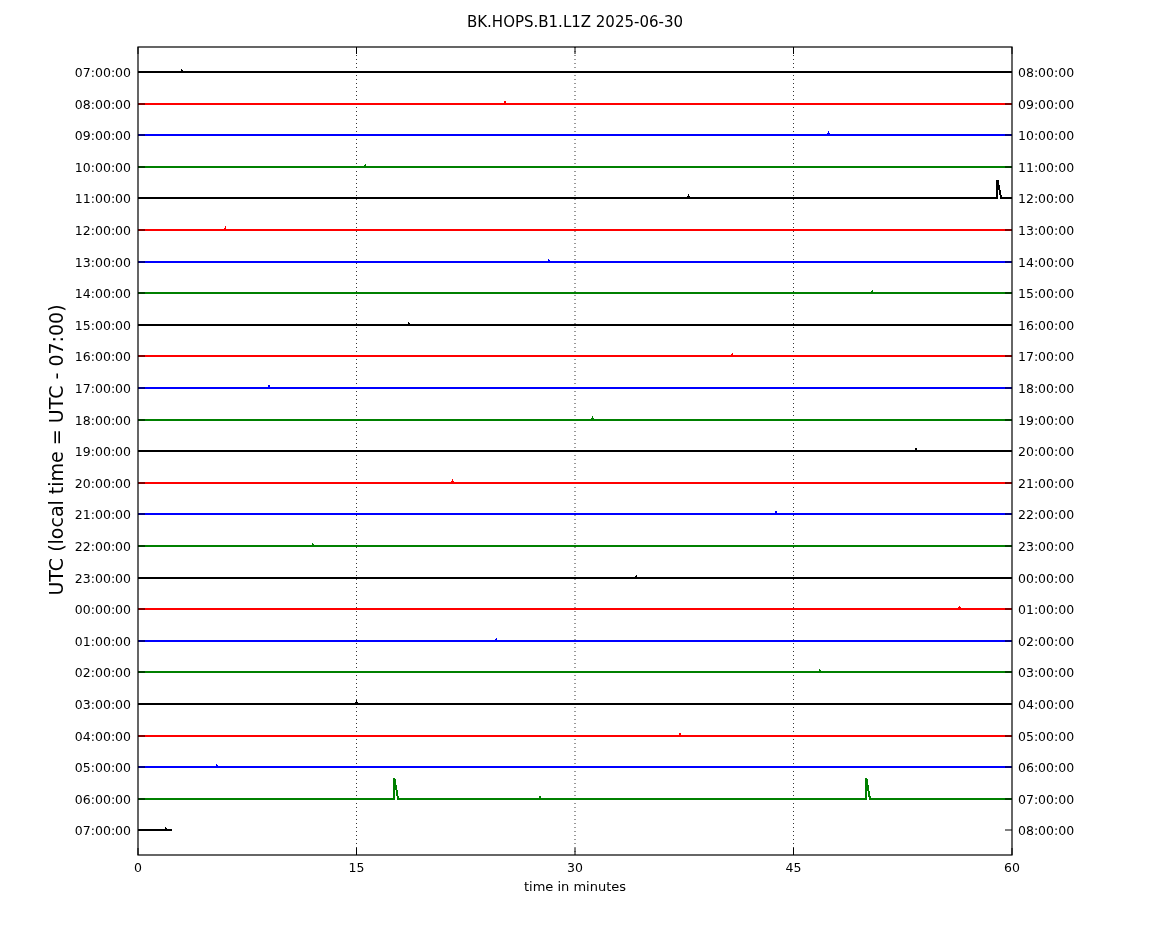  What do you see at coordinates (793, 867) in the screenshot?
I see `x-tick-label: 45` at bounding box center [793, 867].